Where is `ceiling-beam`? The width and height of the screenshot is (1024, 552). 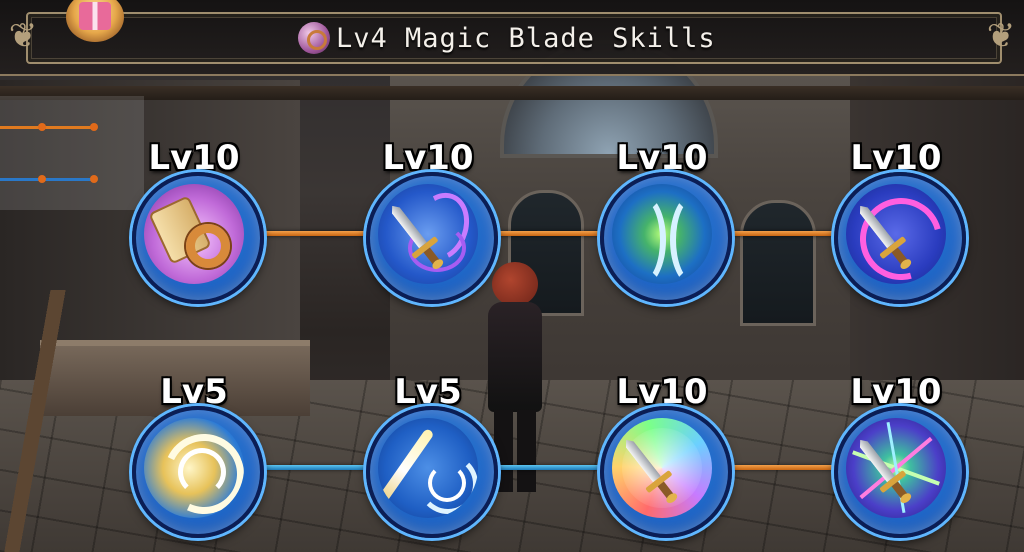 ceiling-beam is located at coordinates (512, 93).